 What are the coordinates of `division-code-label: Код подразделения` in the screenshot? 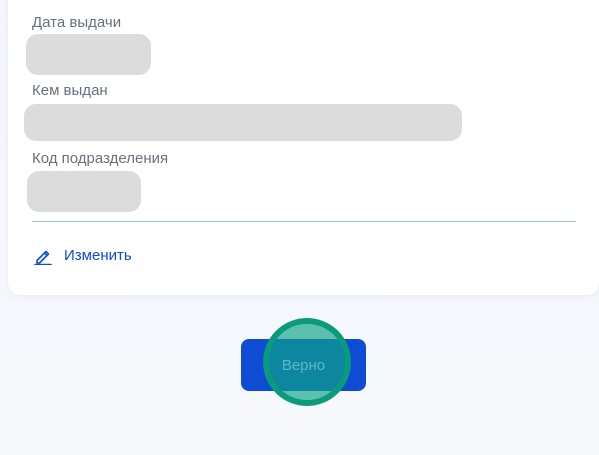 It's located at (100, 158).